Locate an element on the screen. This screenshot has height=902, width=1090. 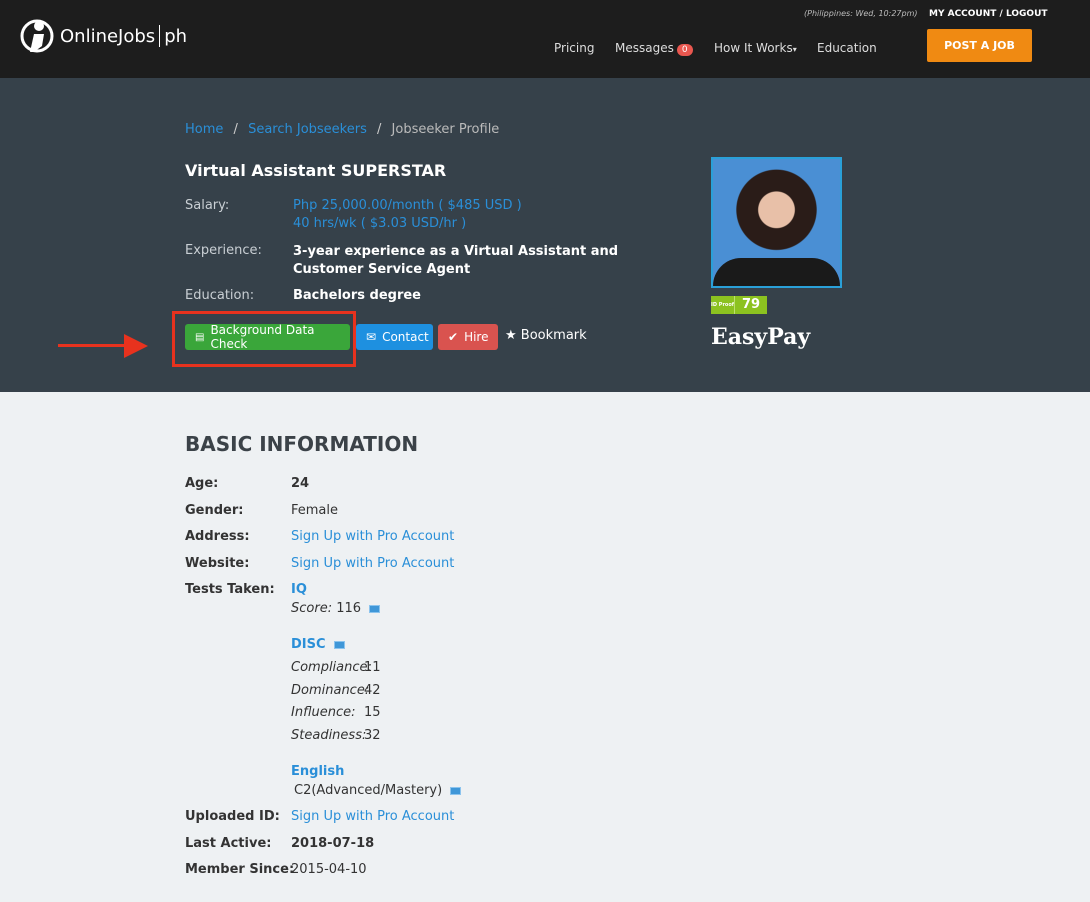
nav-education: Education is located at coordinates (847, 48).